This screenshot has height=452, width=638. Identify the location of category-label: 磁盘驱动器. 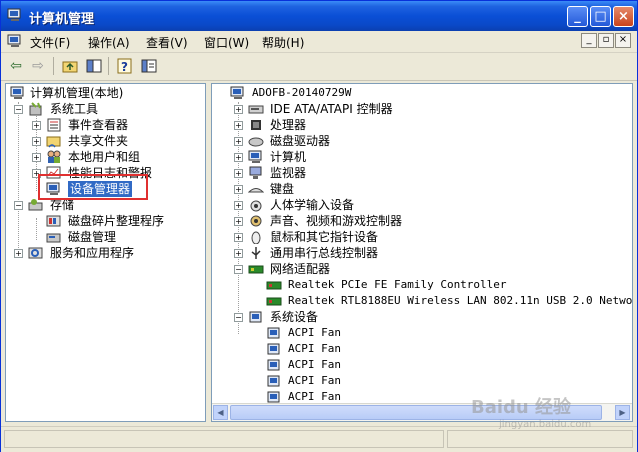
(300, 141).